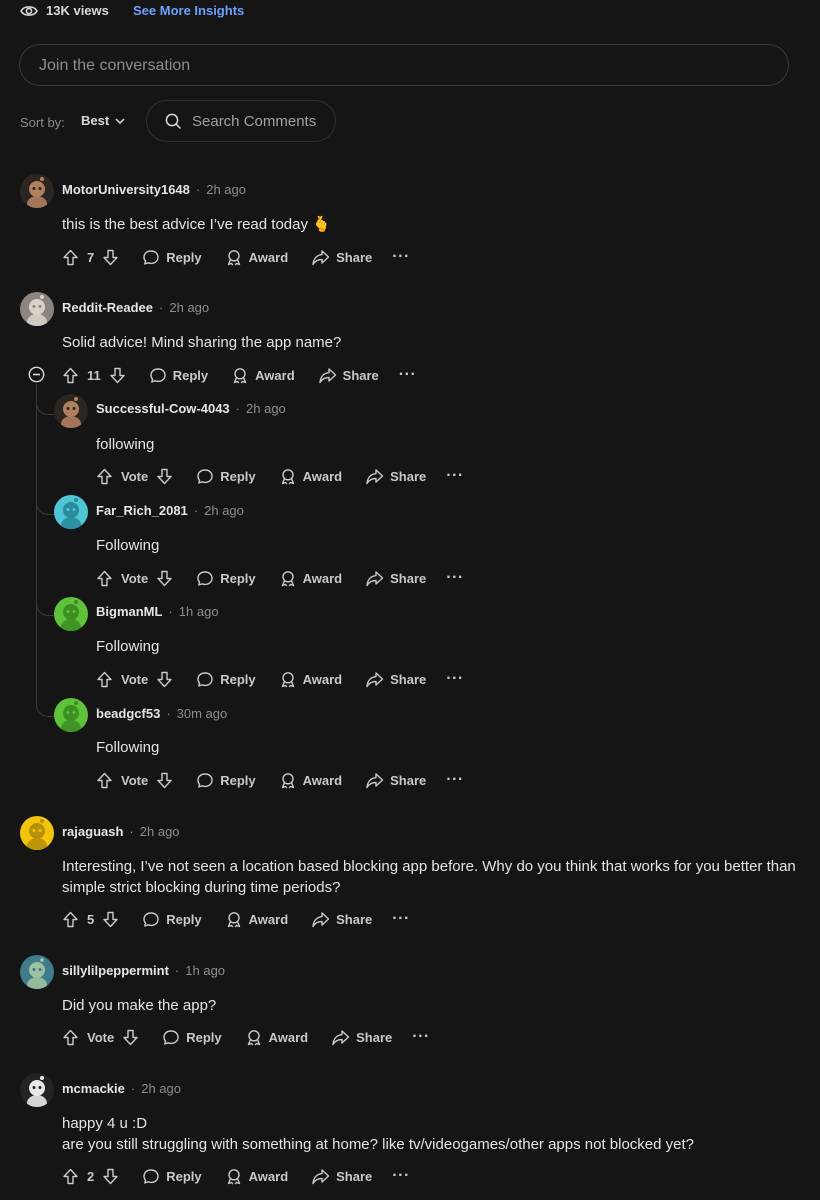 The height and width of the screenshot is (1200, 820). I want to click on collapse-thread-button, so click(36, 374).